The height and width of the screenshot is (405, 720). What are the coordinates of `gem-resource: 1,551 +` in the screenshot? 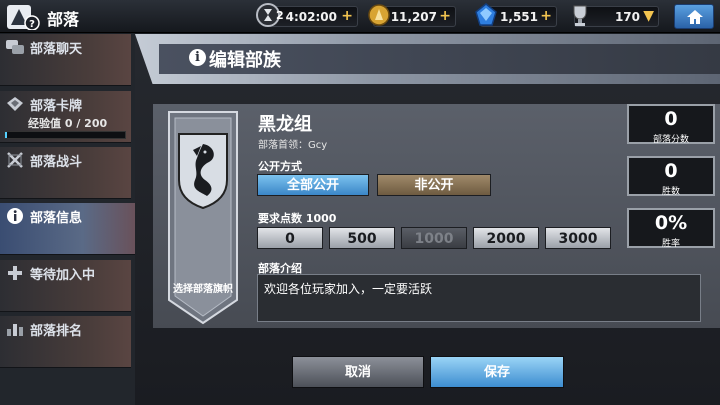 It's located at (516, 15).